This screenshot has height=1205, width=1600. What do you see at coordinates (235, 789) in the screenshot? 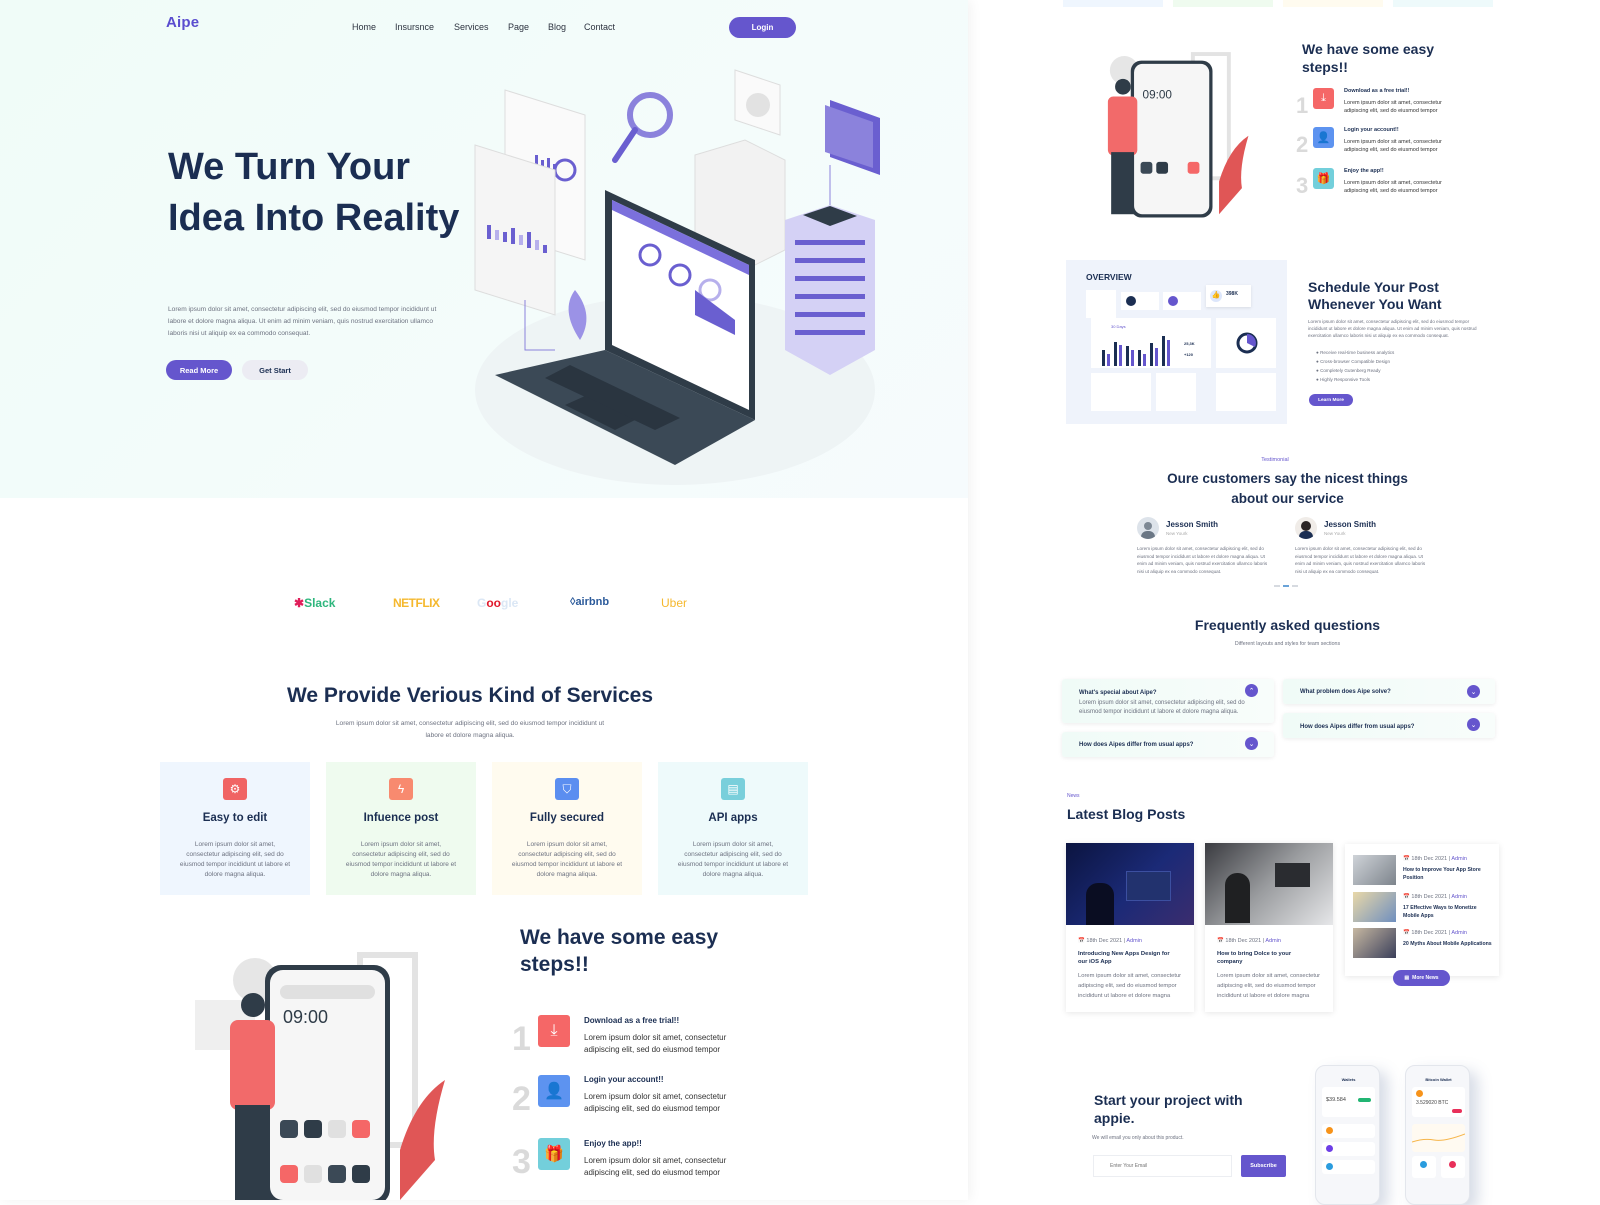
I see `gear-icon: ⚙` at bounding box center [235, 789].